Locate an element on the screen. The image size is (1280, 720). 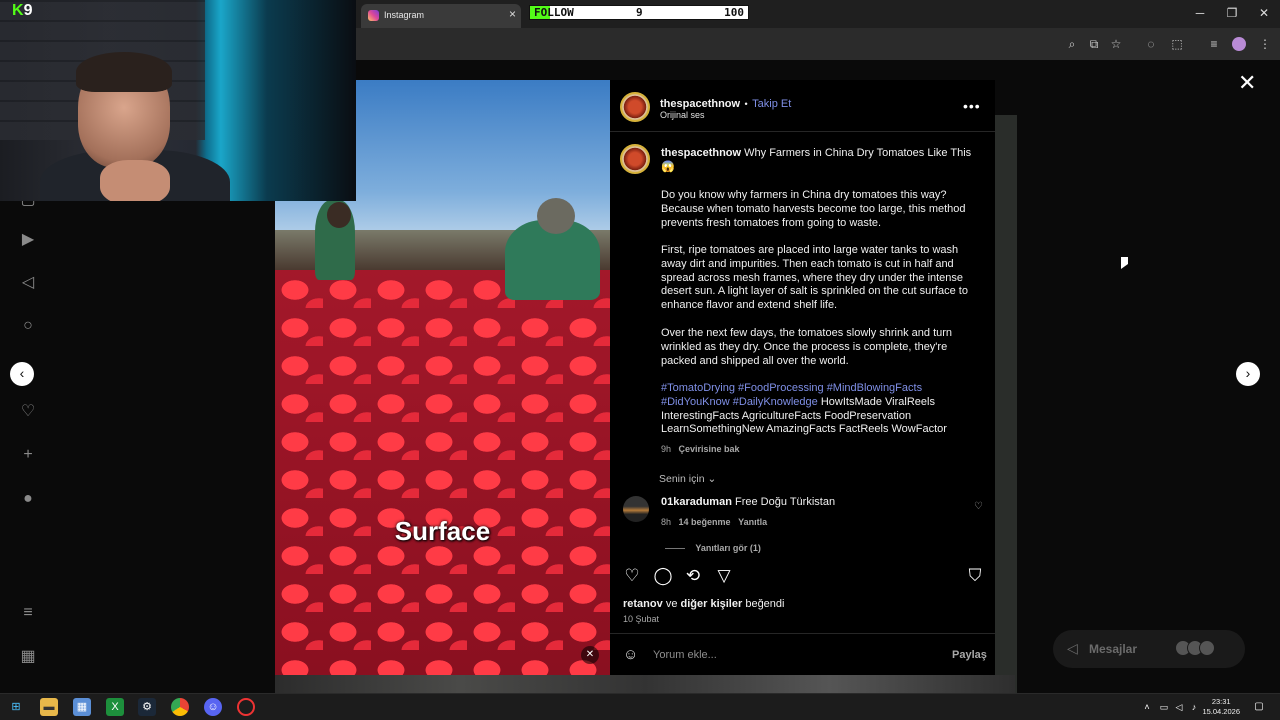
like-icon: ♡ is located at coordinates (632, 576).